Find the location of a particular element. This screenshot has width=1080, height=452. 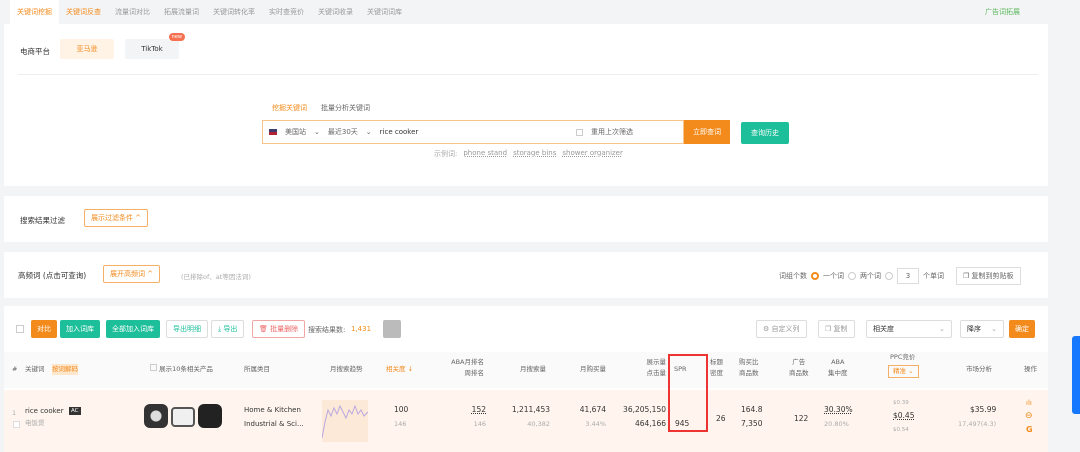

filter-card: 搜索结果过滤 展示过滤条件 ^ is located at coordinates (526, 219).